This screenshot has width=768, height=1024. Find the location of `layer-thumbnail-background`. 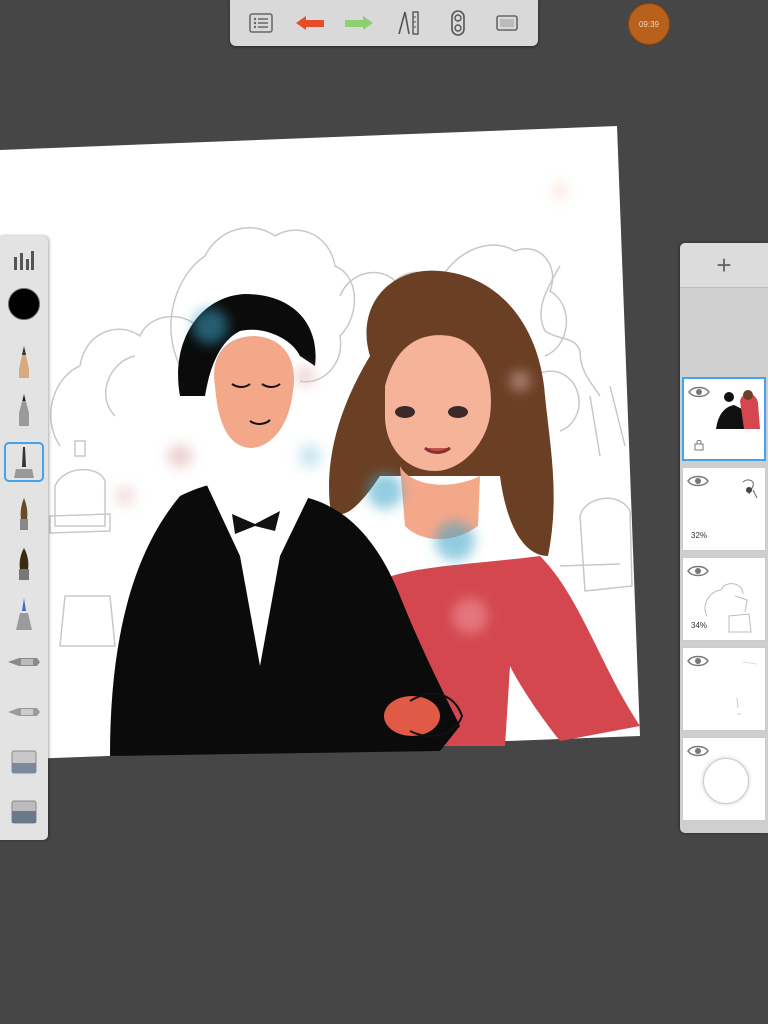

layer-thumbnail-background is located at coordinates (724, 779).